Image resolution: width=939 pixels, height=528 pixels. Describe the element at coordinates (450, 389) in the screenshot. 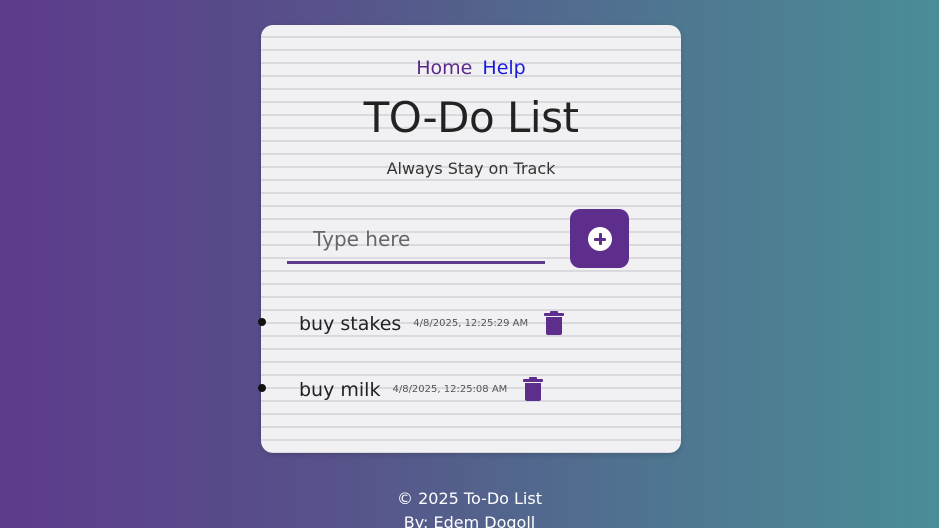

I see `task-timestamp: 4/8/2025, 12:25:08 AM` at that location.